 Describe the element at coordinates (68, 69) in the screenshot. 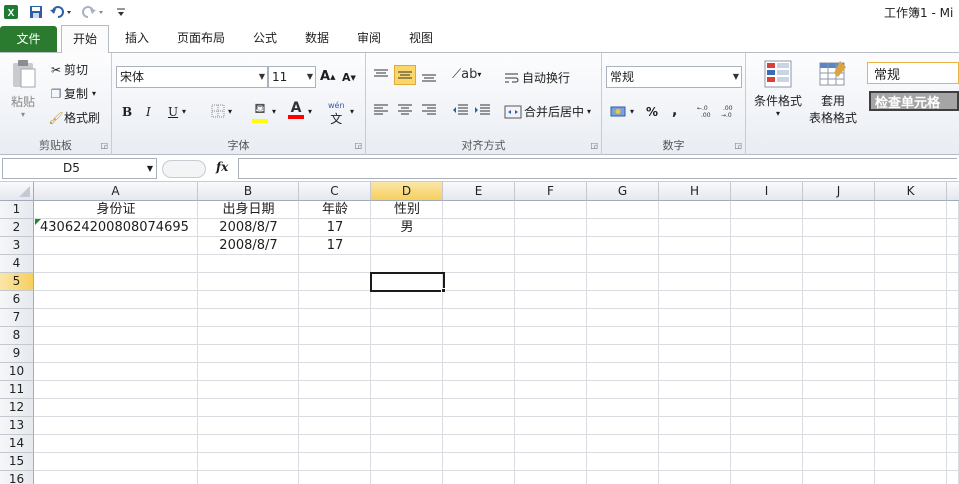

I see `cut-button: ✂ 剪切` at that location.